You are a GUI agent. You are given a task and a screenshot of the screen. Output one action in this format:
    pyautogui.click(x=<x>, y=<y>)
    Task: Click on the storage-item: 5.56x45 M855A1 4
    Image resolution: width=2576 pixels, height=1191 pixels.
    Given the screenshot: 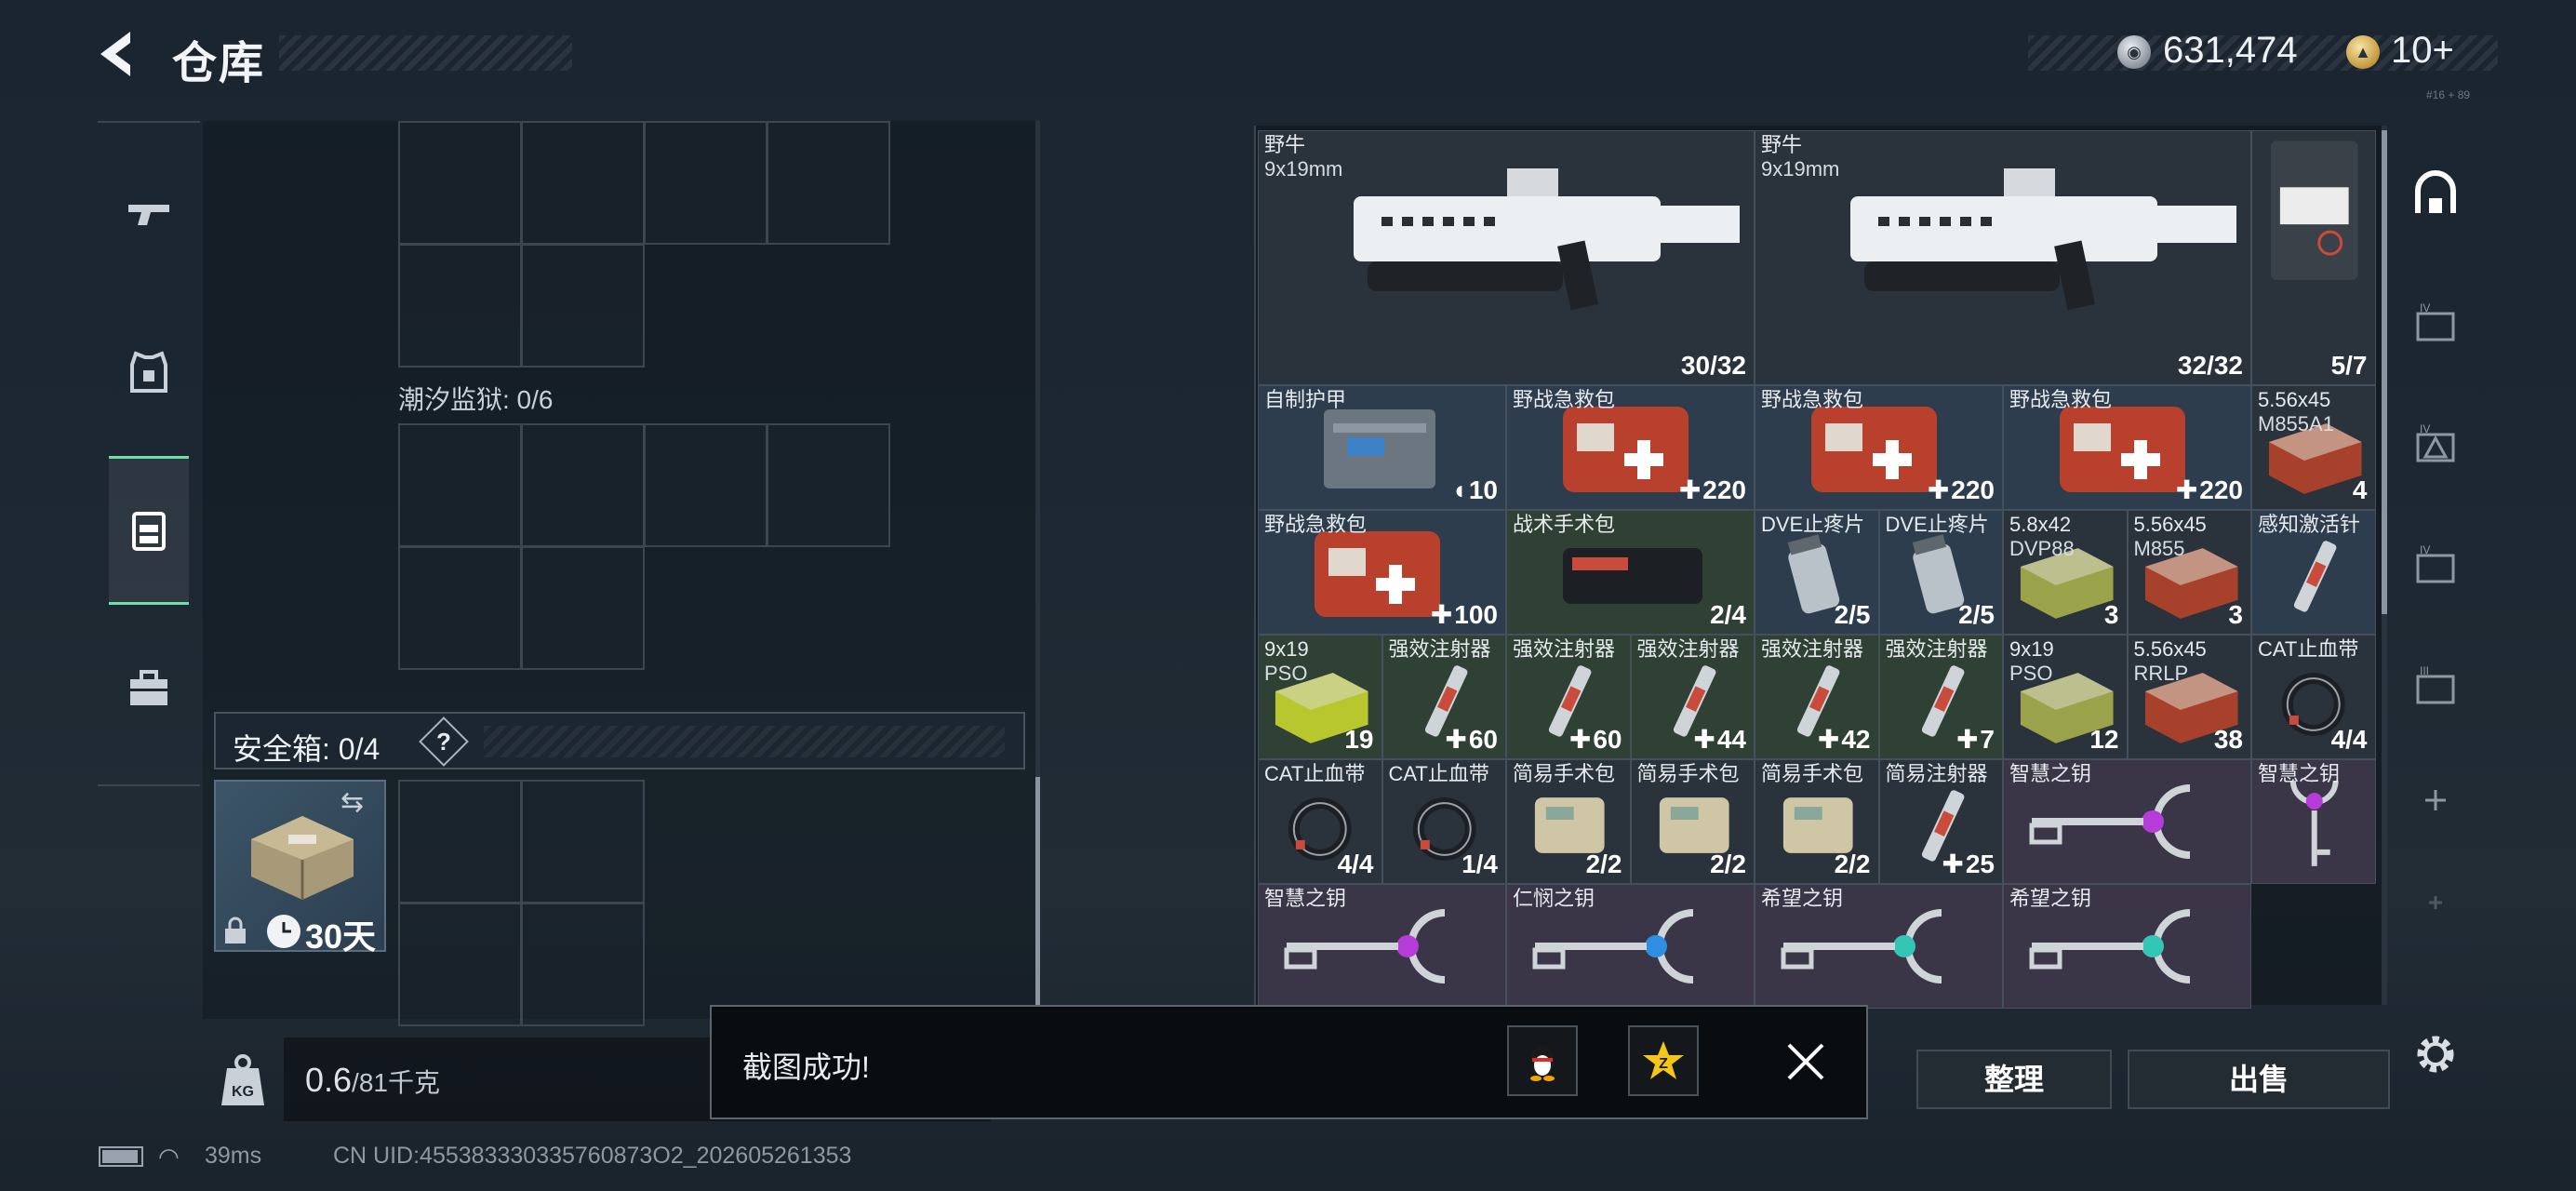 What is the action you would take?
    pyautogui.click(x=2313, y=447)
    